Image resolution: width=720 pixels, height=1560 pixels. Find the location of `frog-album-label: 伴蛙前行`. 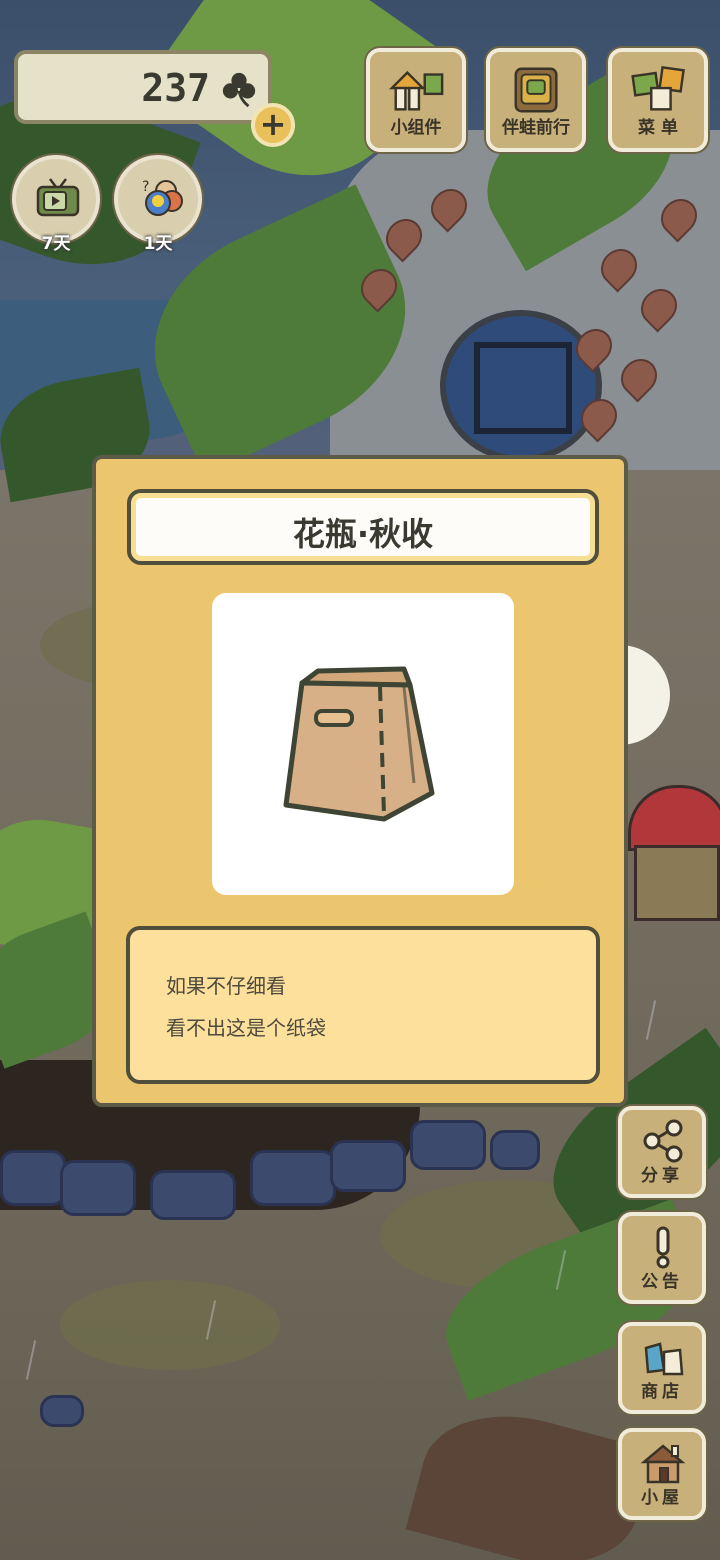

frog-album-label: 伴蛙前行 is located at coordinates (536, 128).